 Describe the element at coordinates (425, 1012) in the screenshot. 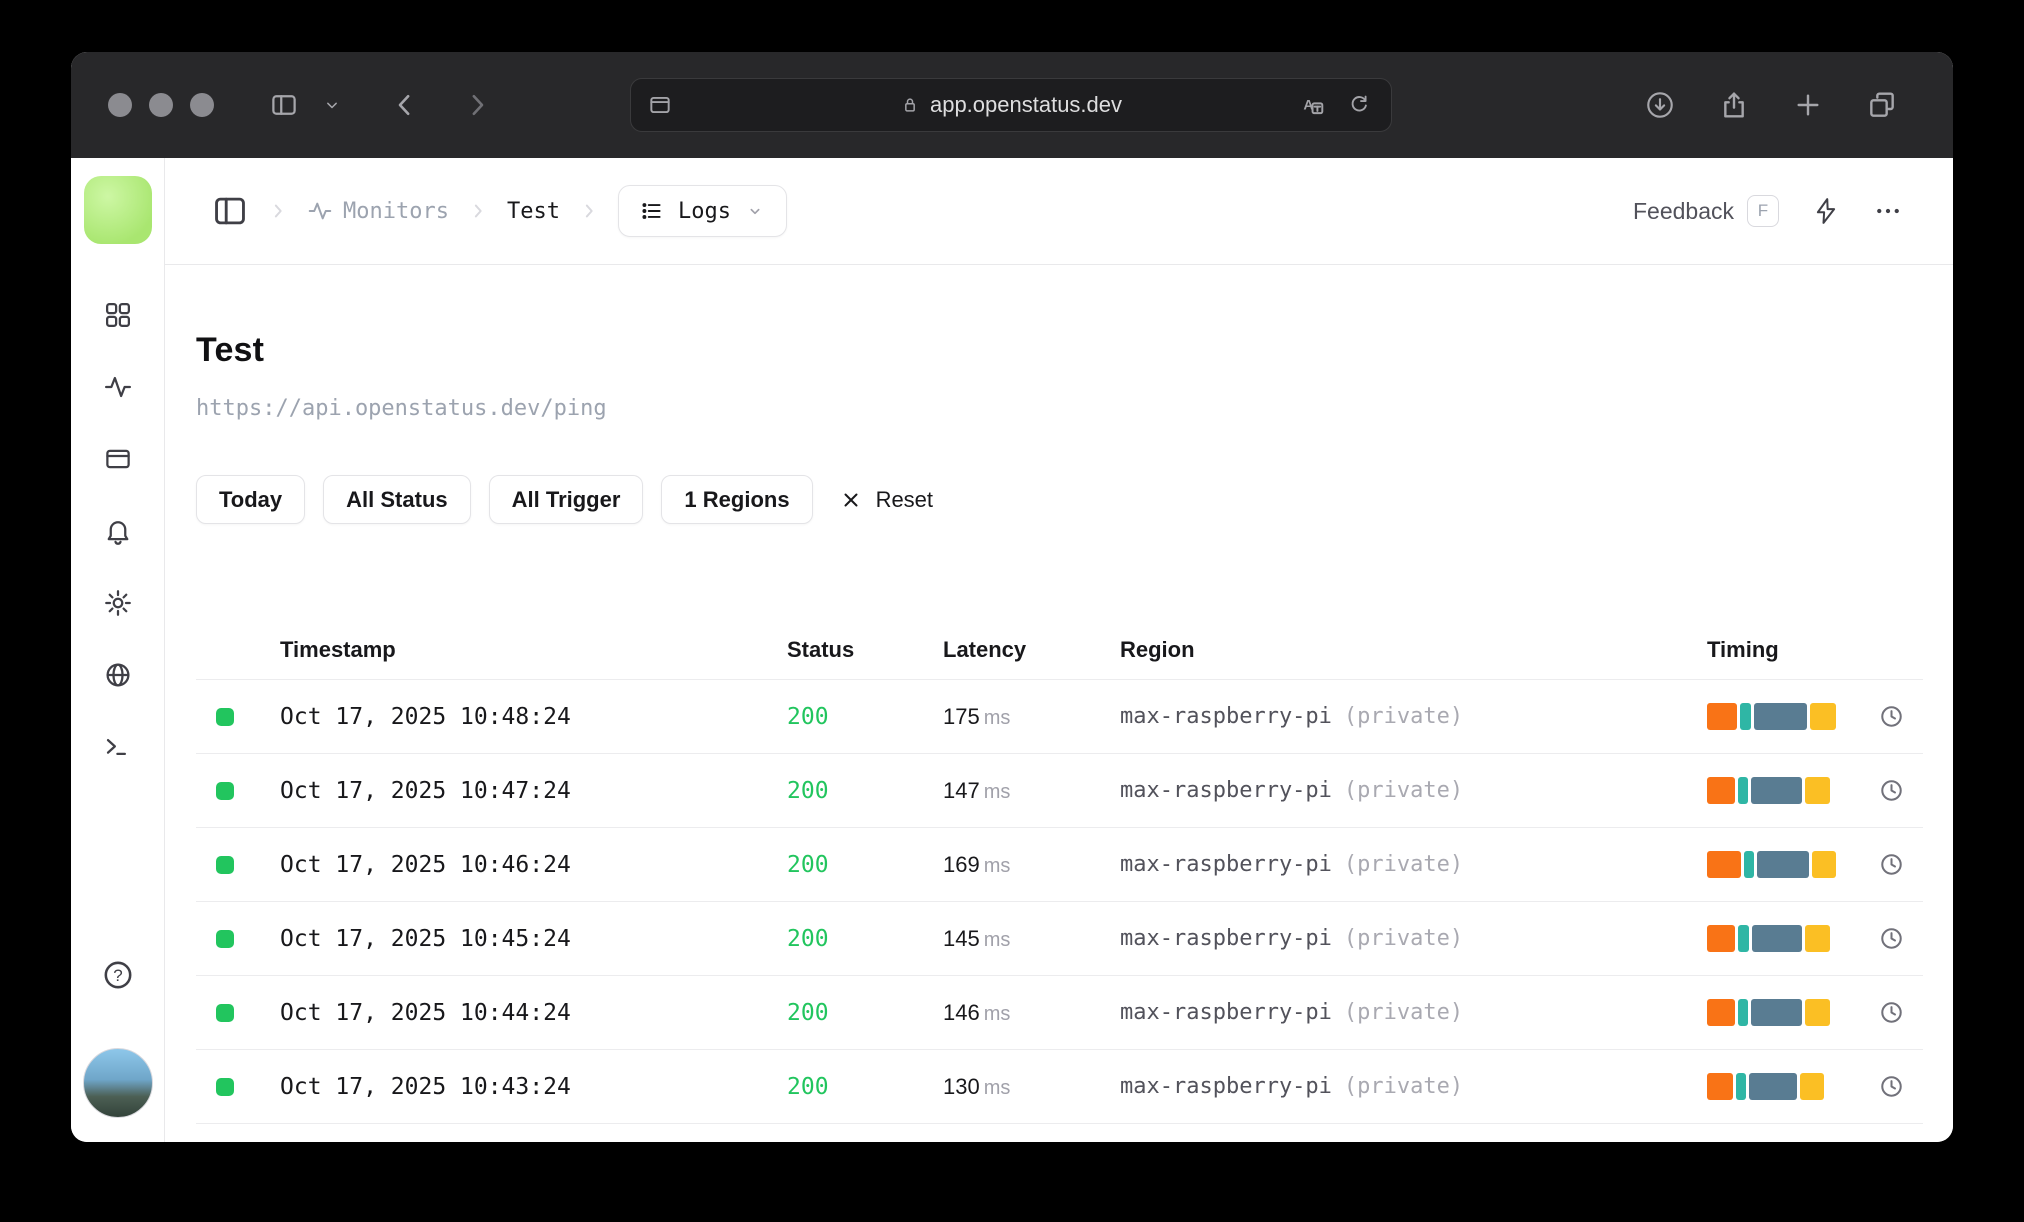

I see `log-timestamp: Oct 17, 2025 10:44:24` at that location.